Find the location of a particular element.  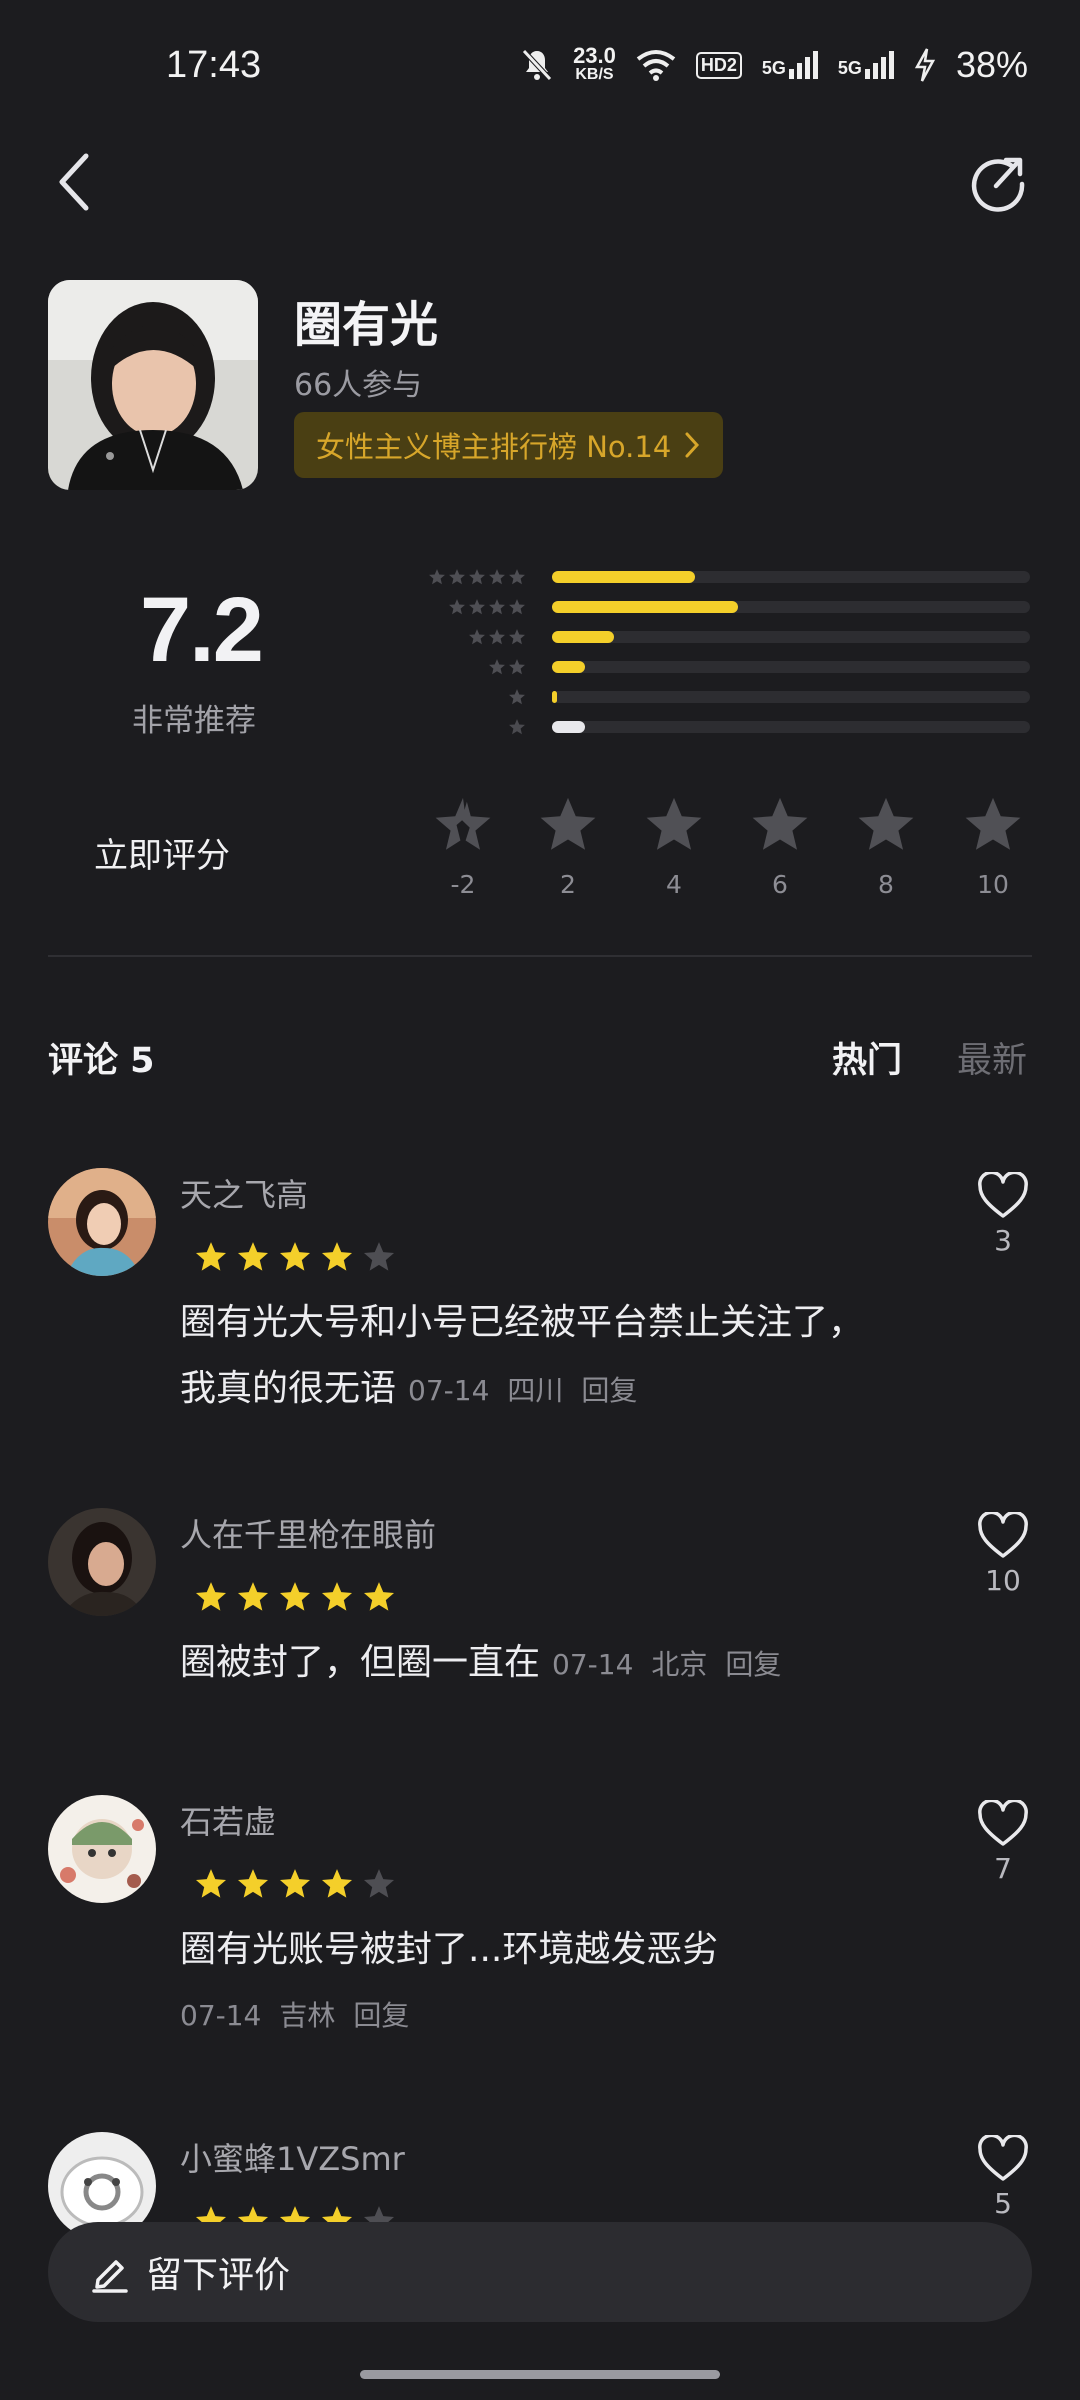

comment-meta: 07-14 吉林 回复 is located at coordinates (294, 2014).